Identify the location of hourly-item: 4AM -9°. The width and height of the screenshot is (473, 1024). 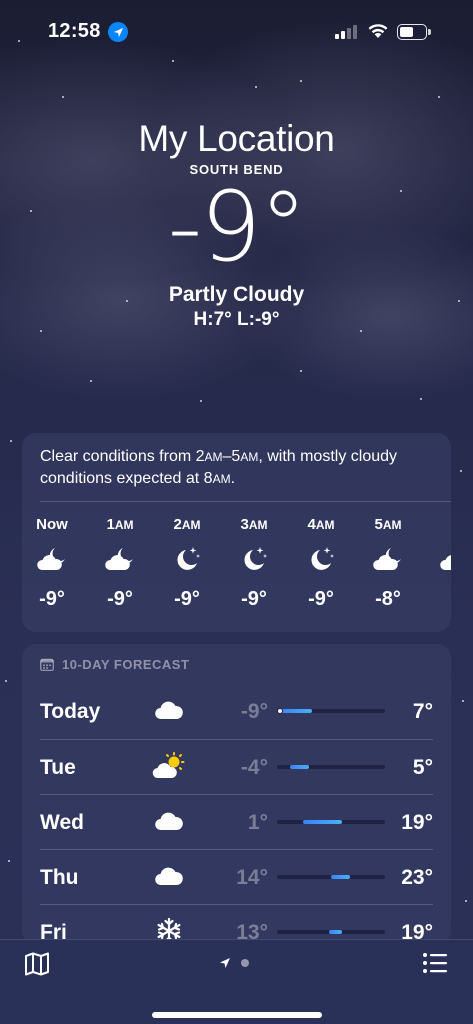
(321, 563).